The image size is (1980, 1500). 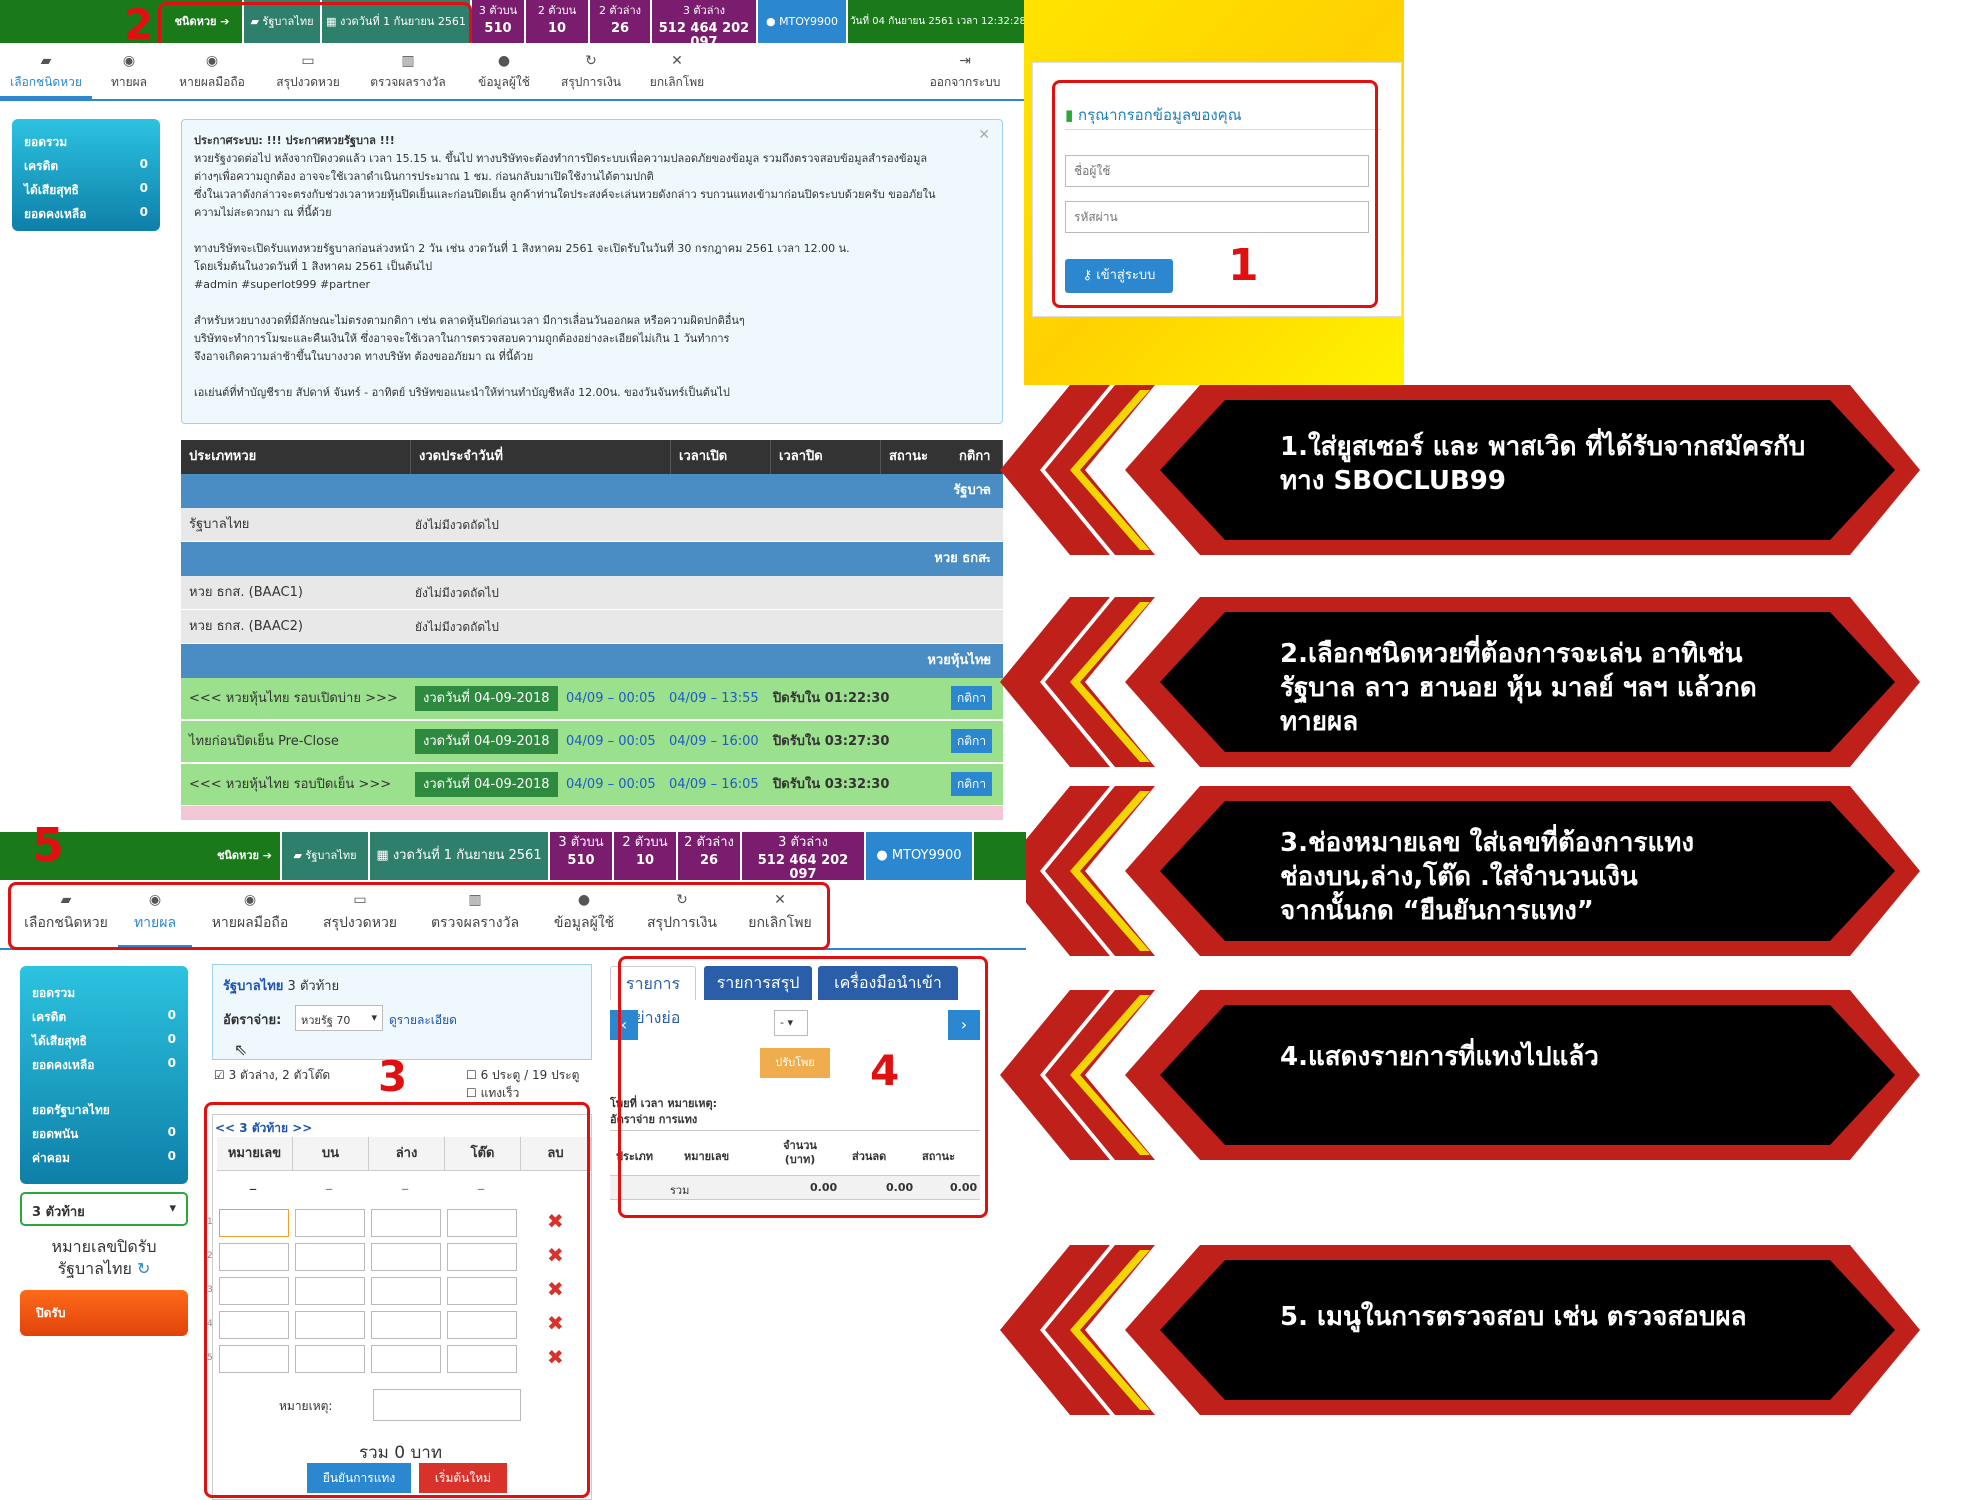 What do you see at coordinates (1439, 1057) in the screenshot?
I see `callout-text: 4.แสดงรายการที่แทงไปแล้ว` at bounding box center [1439, 1057].